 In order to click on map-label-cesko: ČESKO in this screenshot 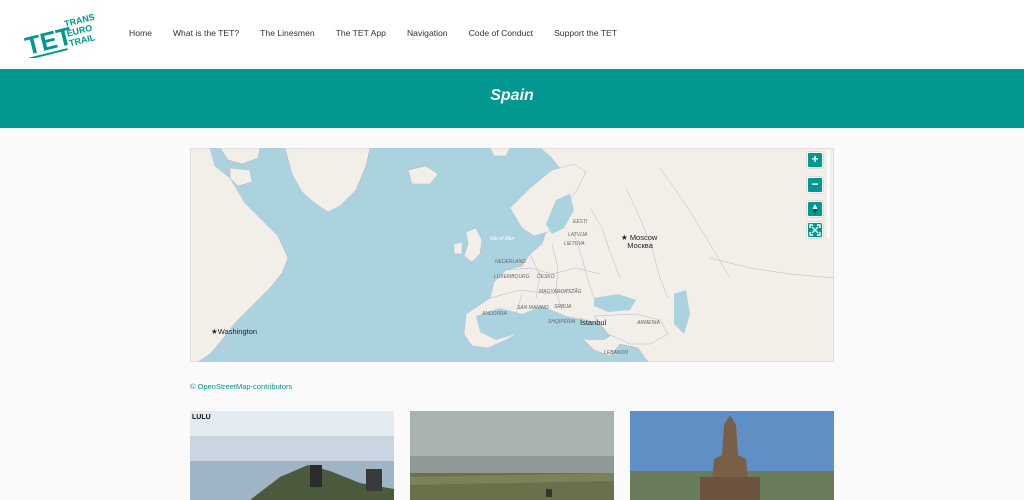, I will do `click(546, 277)`.